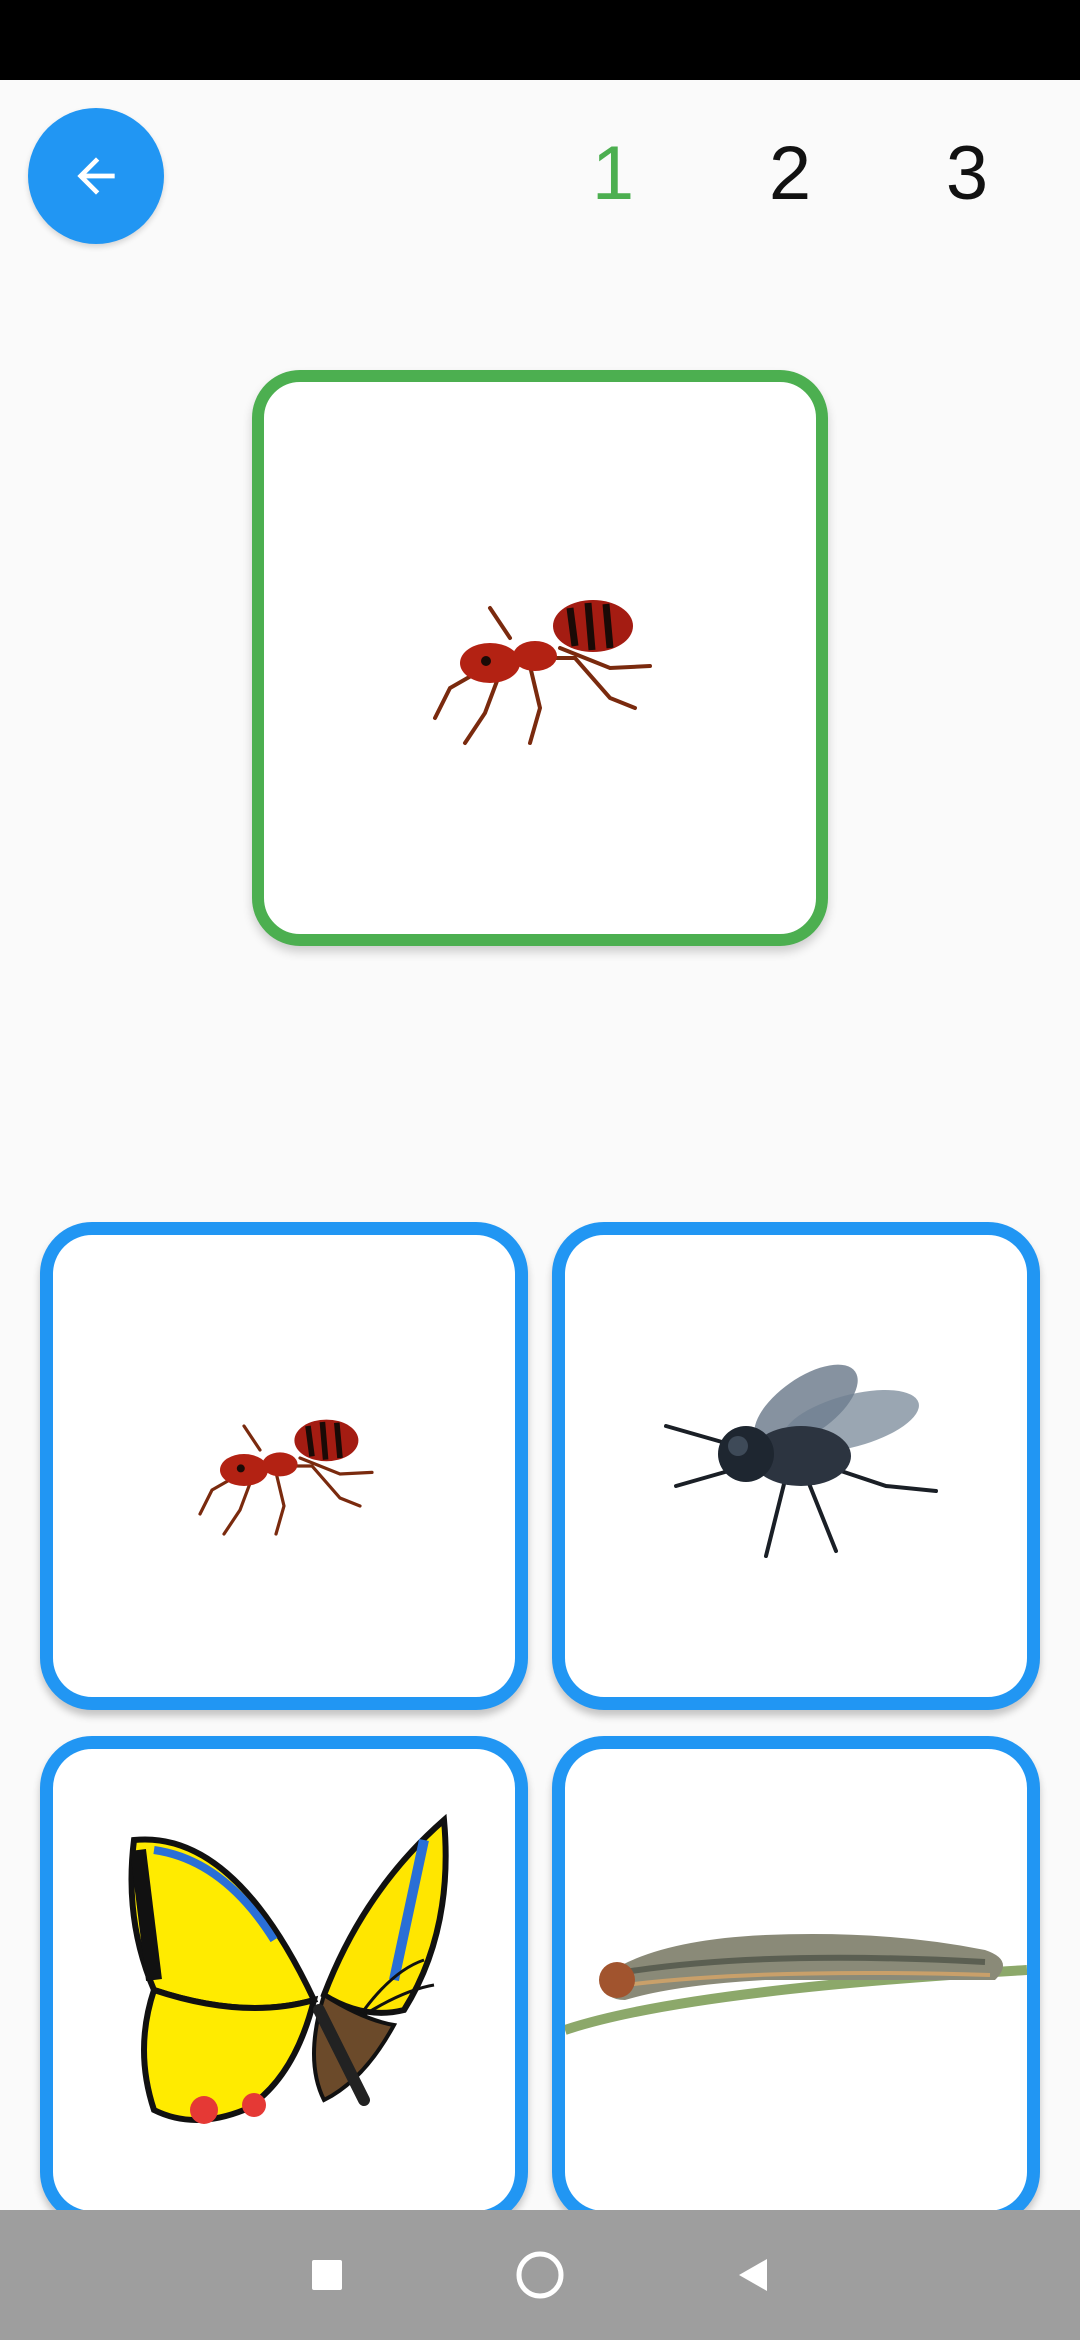 This screenshot has width=1080, height=2340. Describe the element at coordinates (801, 1461) in the screenshot. I see `fly-picture` at that location.